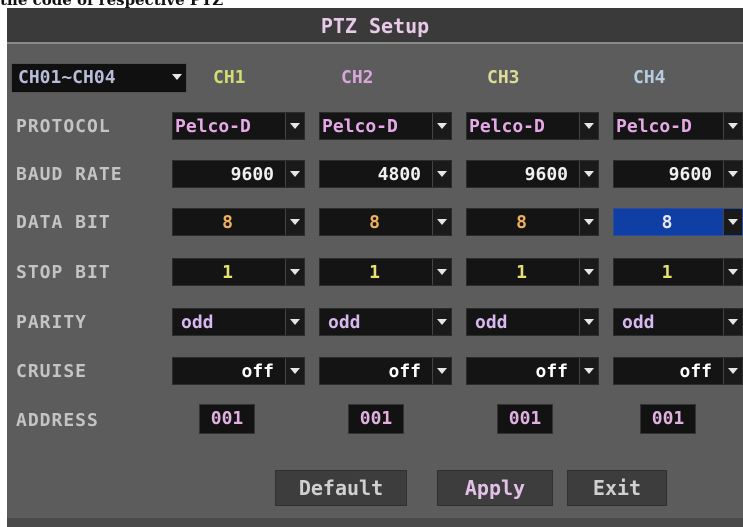 This screenshot has height=527, width=743. I want to click on stop-bit-label: STOP BIT, so click(63, 272).